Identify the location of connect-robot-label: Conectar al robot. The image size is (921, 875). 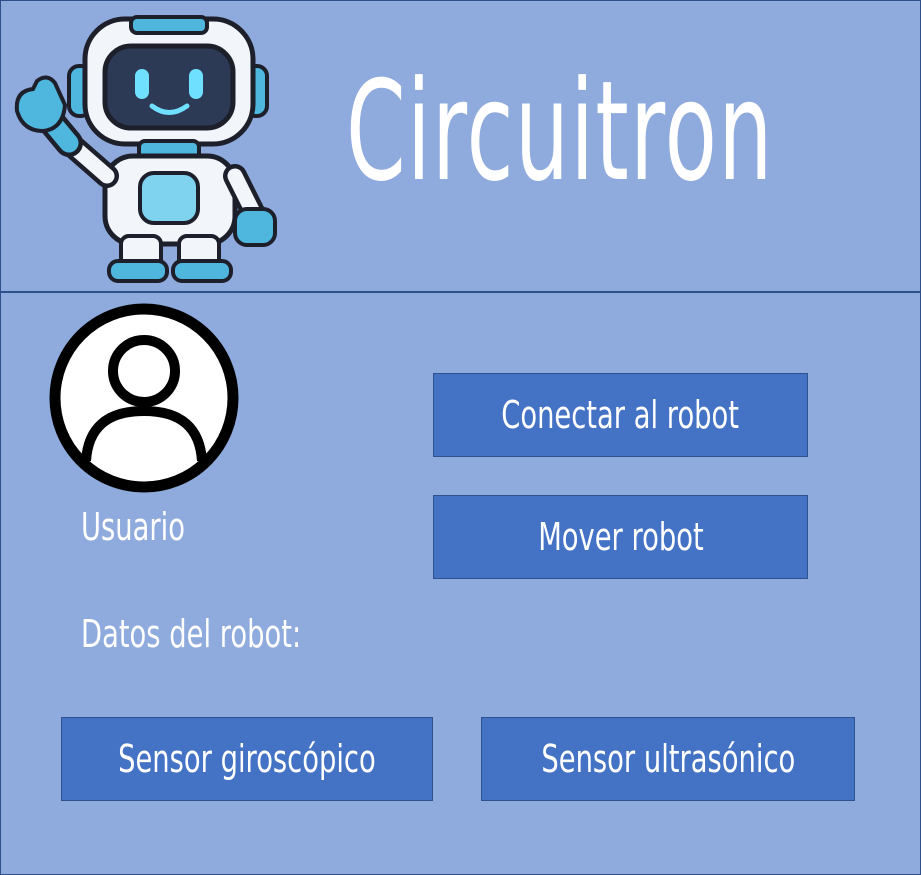
(620, 415).